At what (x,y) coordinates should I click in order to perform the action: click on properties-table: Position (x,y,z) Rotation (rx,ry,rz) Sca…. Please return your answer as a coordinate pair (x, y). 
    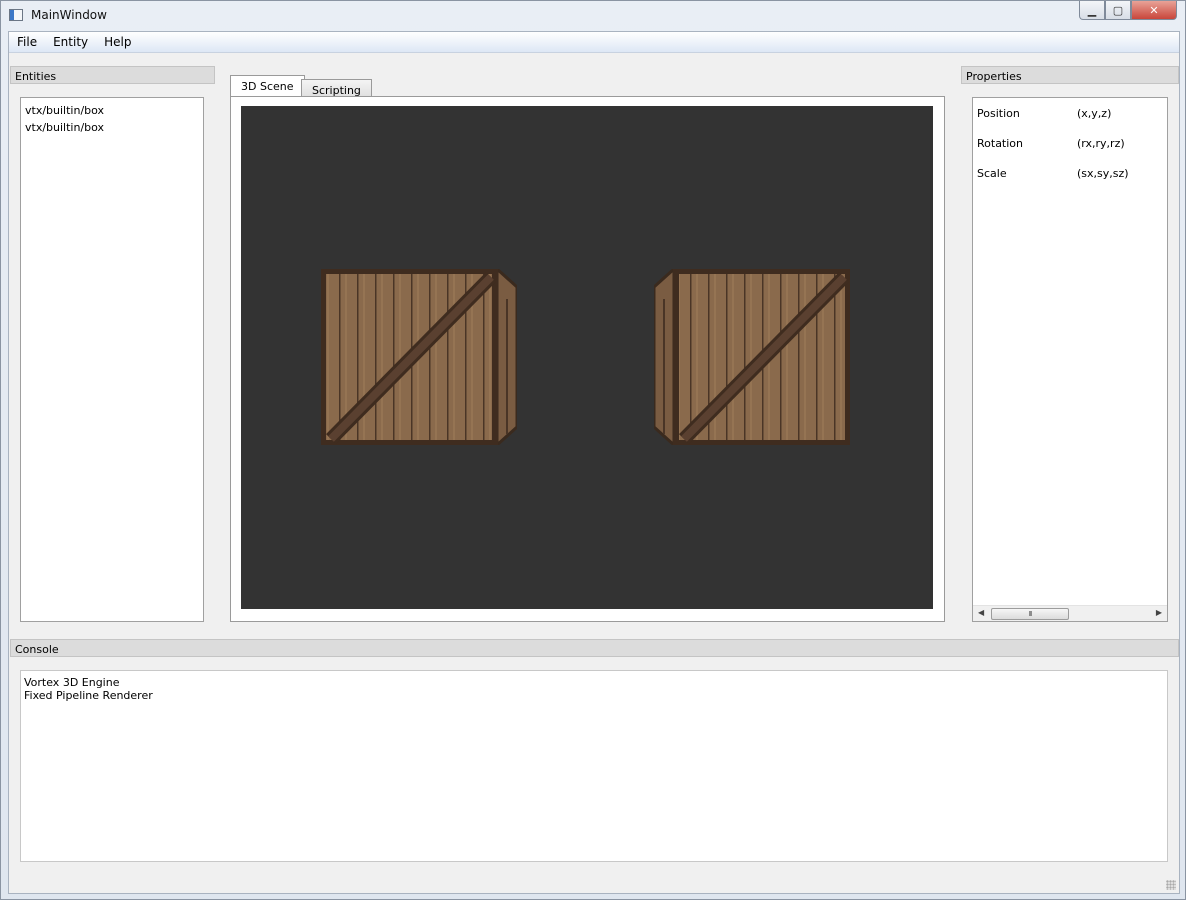
    Looking at the image, I should click on (1070, 359).